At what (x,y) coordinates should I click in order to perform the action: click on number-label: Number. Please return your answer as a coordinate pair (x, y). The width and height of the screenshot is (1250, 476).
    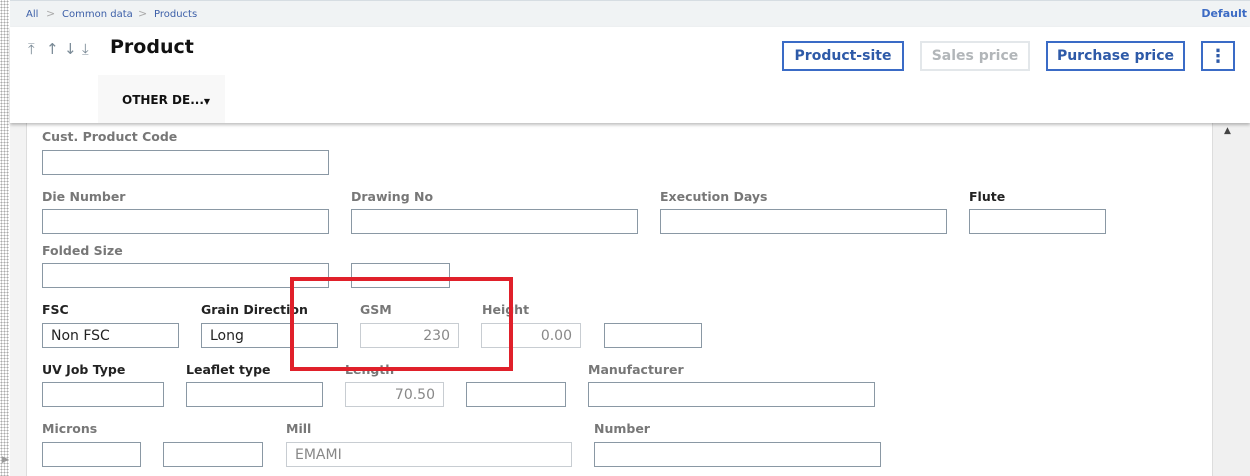
    Looking at the image, I should click on (622, 428).